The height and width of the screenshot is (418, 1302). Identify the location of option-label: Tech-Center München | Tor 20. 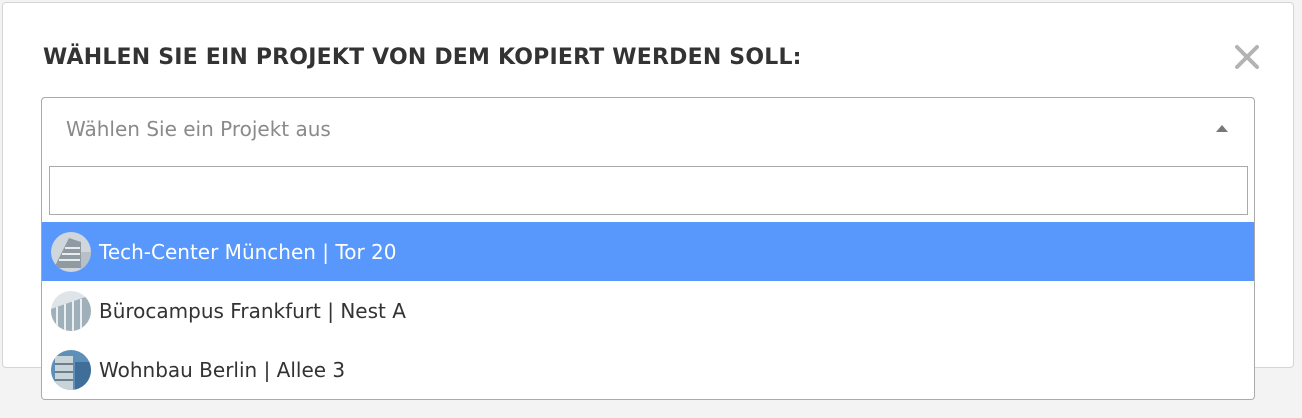
(248, 251).